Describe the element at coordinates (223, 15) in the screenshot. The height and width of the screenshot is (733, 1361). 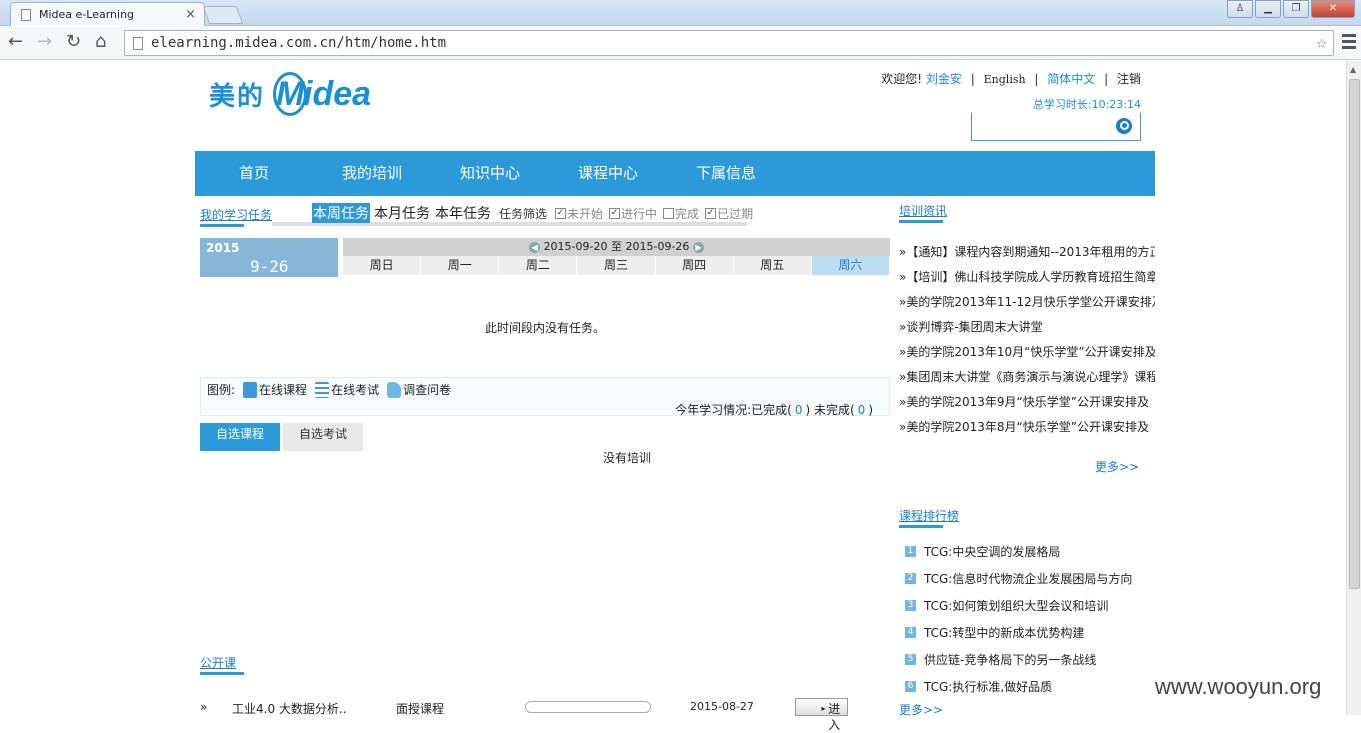
I see `new-tab-button` at that location.